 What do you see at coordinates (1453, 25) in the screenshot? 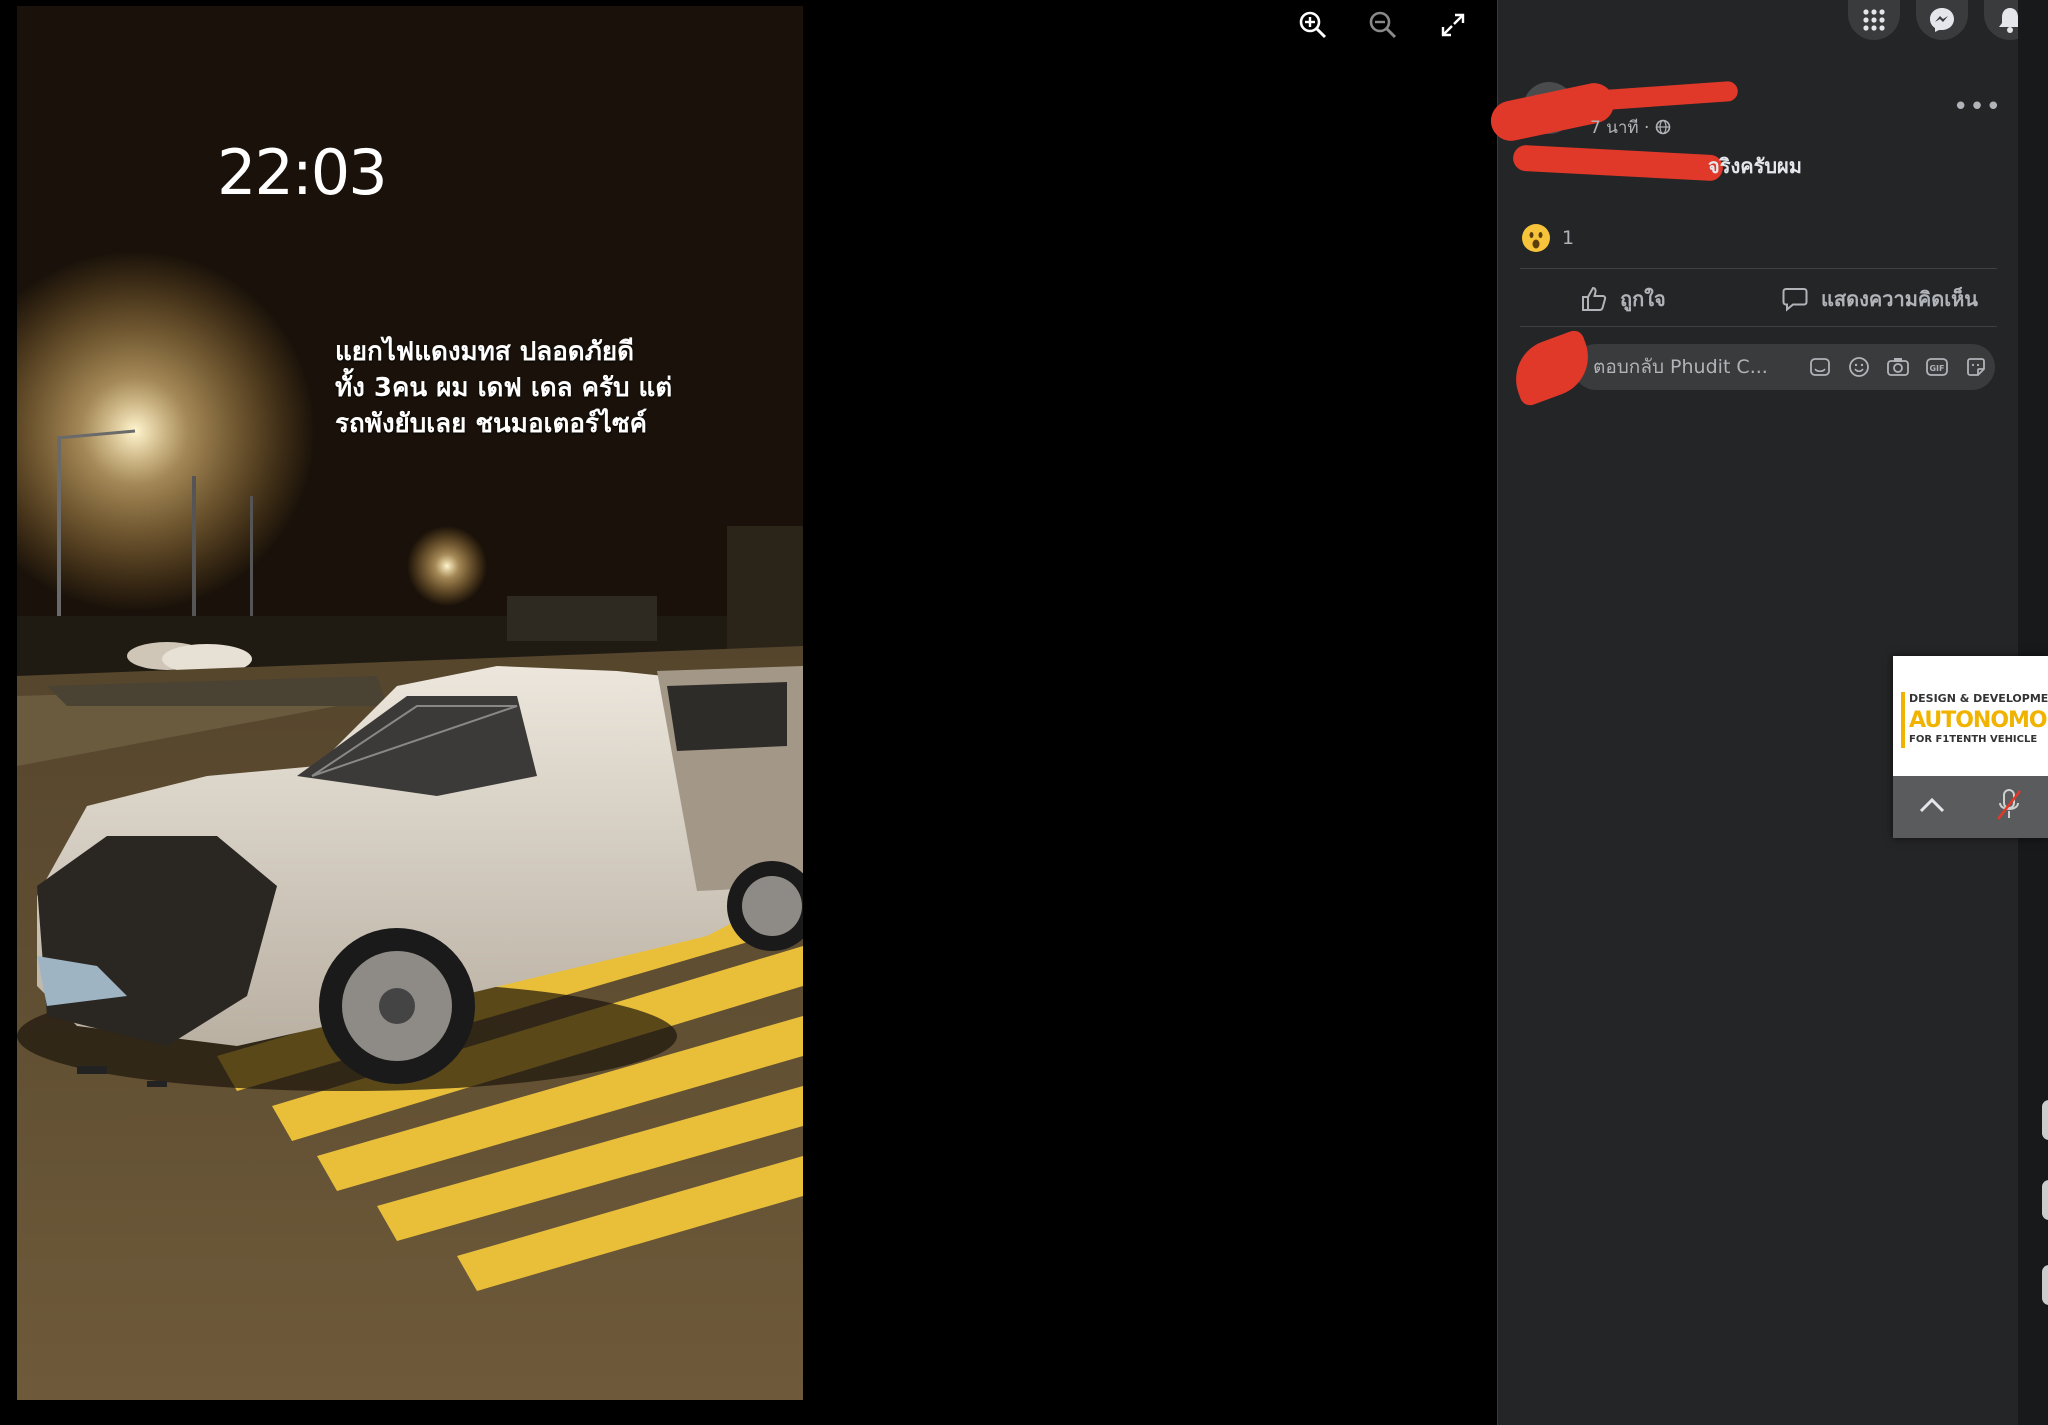
I see `fullscreen-icon` at bounding box center [1453, 25].